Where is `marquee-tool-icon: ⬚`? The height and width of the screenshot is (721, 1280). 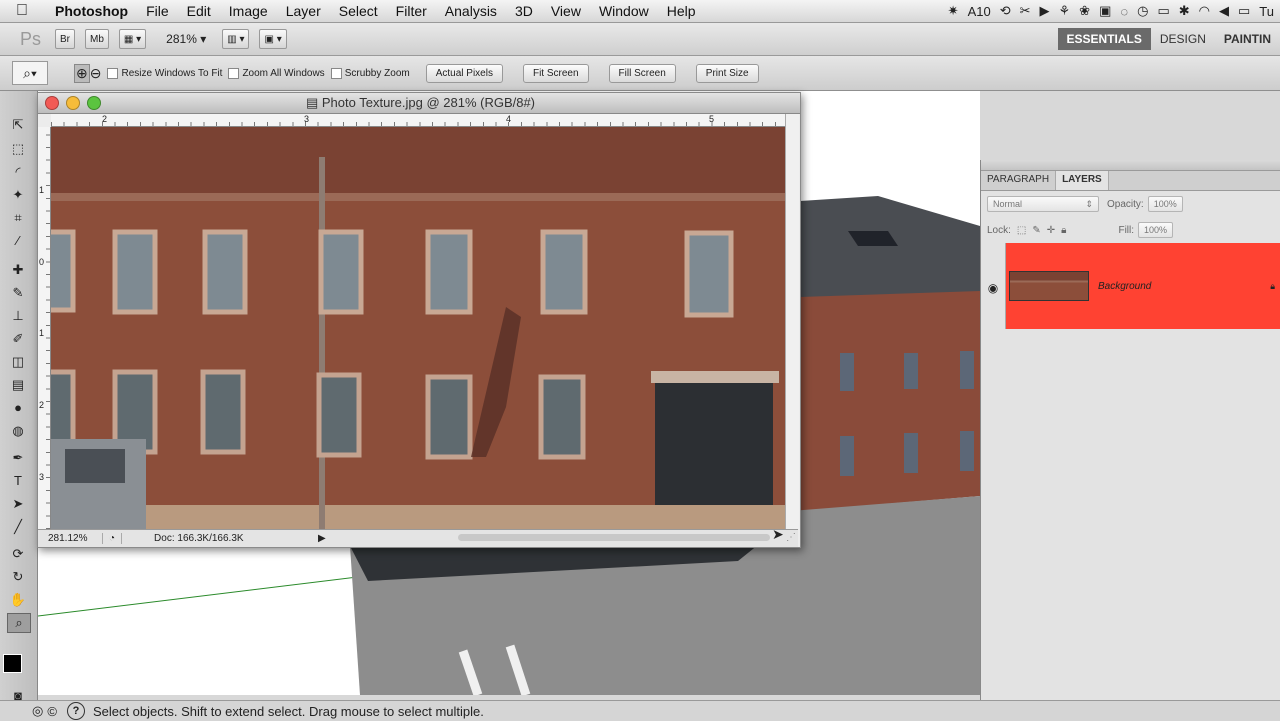 marquee-tool-icon: ⬚ is located at coordinates (18, 149).